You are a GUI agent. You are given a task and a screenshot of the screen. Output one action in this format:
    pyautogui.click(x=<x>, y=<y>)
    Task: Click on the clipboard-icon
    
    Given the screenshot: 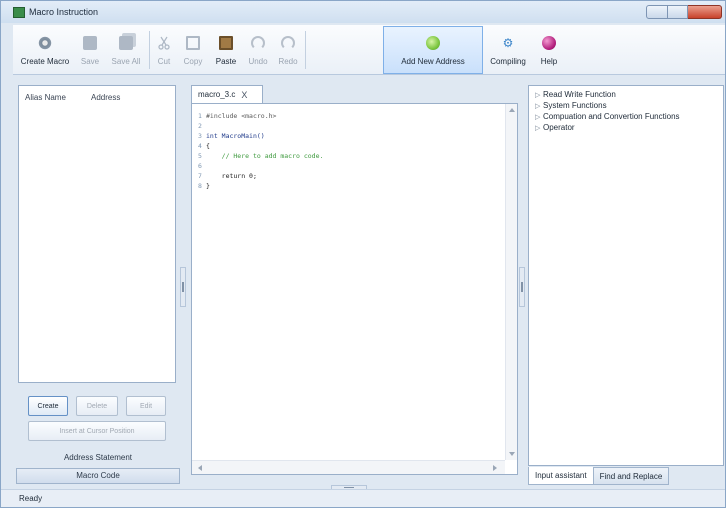 What is the action you would take?
    pyautogui.click(x=226, y=43)
    